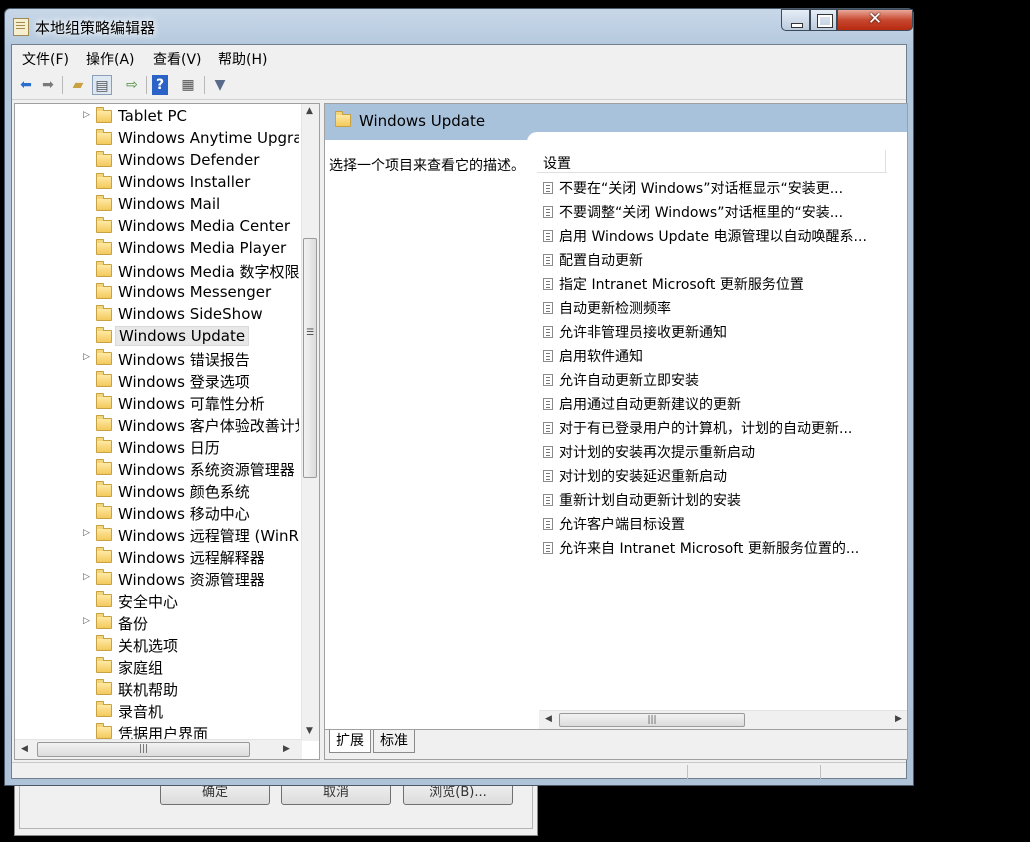 This screenshot has width=1030, height=842. Describe the element at coordinates (157, 381) in the screenshot. I see `tree-item: Windows 登录选项` at that location.